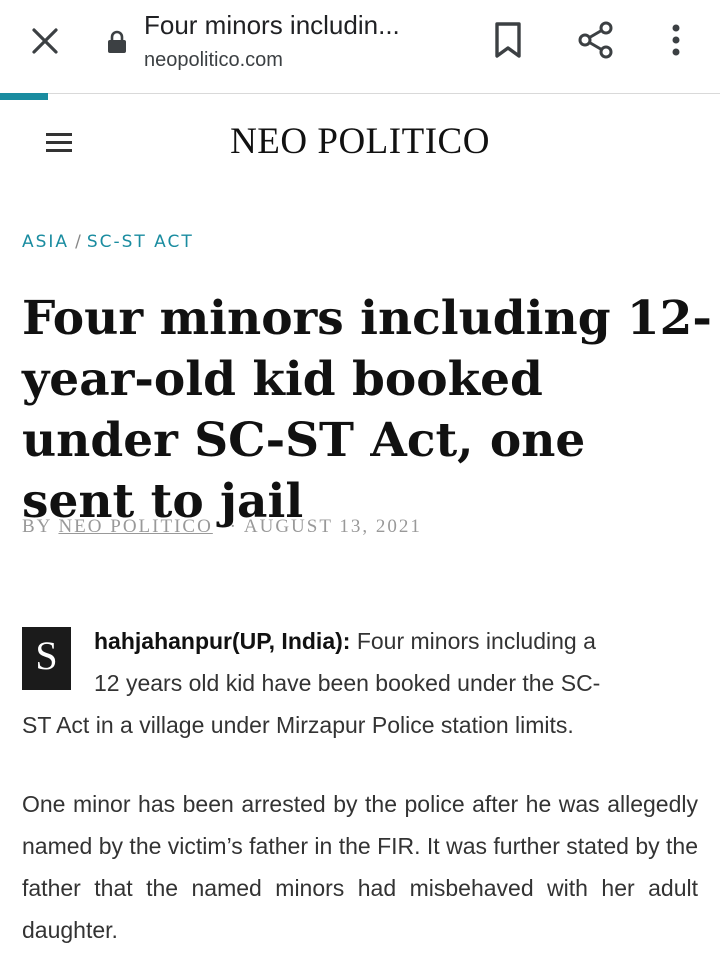 This screenshot has width=720, height=976. What do you see at coordinates (37, 526) in the screenshot?
I see `byline-prefix: BY` at bounding box center [37, 526].